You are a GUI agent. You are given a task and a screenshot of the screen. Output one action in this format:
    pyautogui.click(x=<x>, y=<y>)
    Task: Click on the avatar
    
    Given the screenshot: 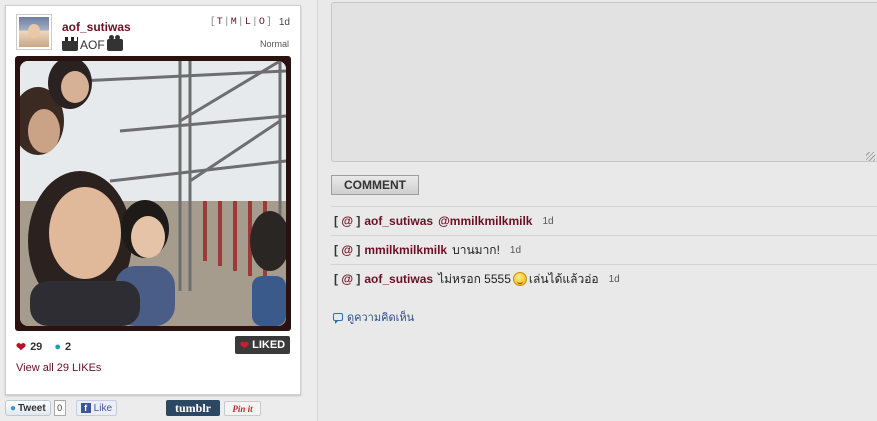 What is the action you would take?
    pyautogui.click(x=34, y=32)
    